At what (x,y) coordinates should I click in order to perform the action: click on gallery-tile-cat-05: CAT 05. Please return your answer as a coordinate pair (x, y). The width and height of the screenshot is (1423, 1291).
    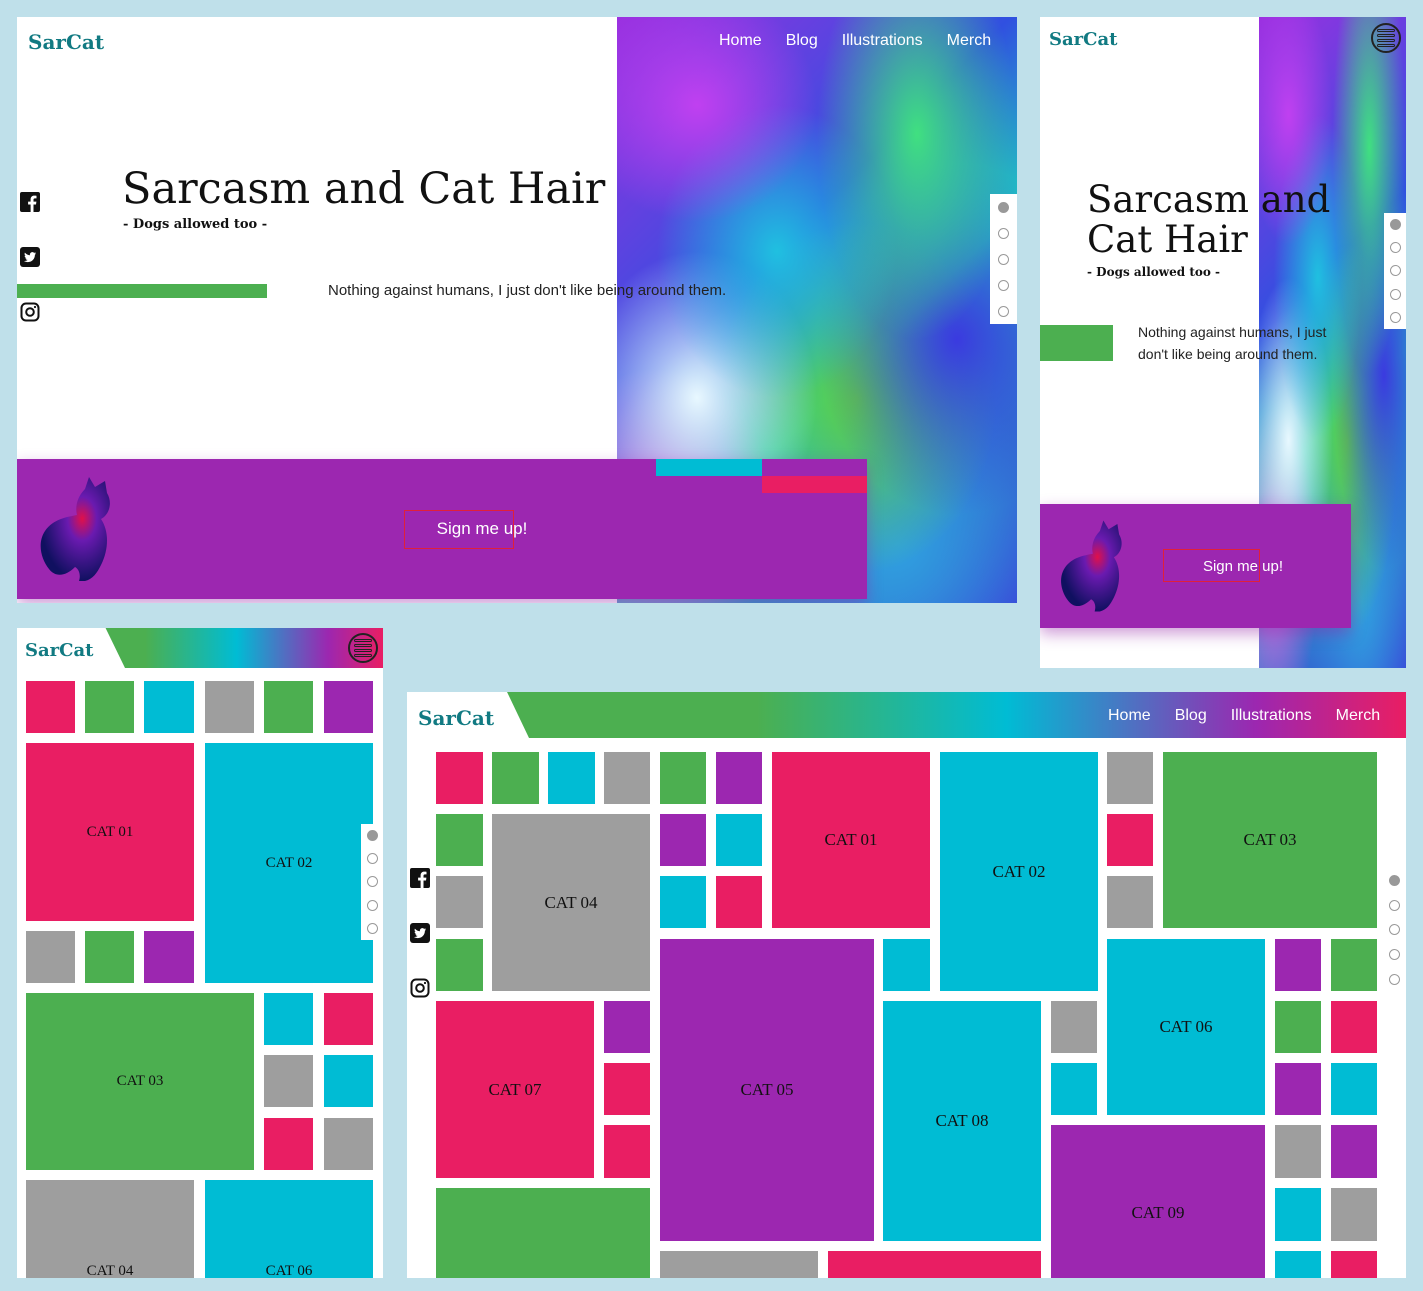
    Looking at the image, I should click on (767, 1090).